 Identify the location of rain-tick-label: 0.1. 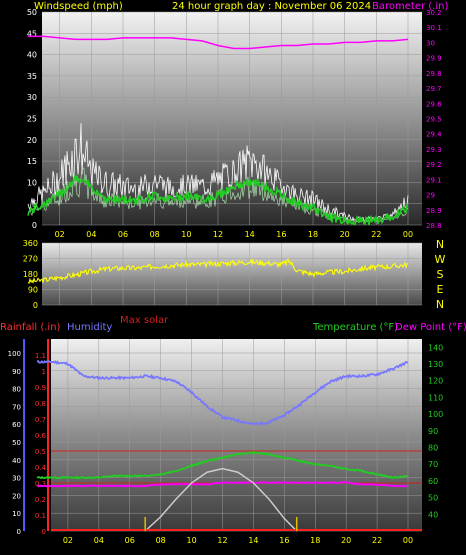
(40, 516).